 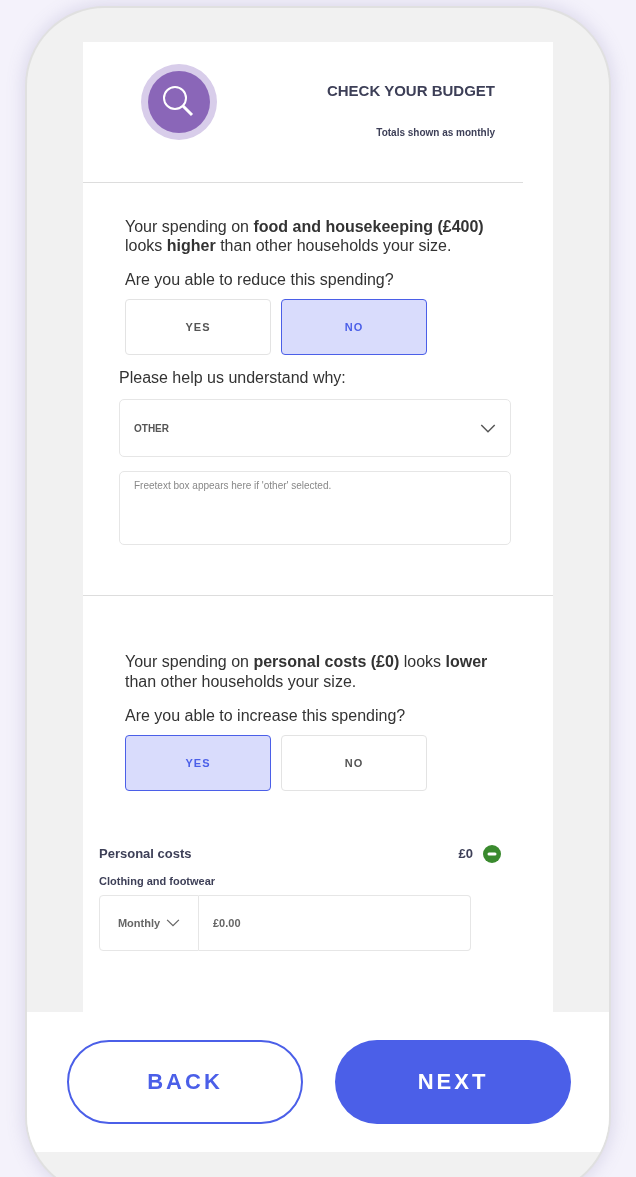 I want to click on question-text: Are you able to reduce this spending?, so click(x=260, y=280).